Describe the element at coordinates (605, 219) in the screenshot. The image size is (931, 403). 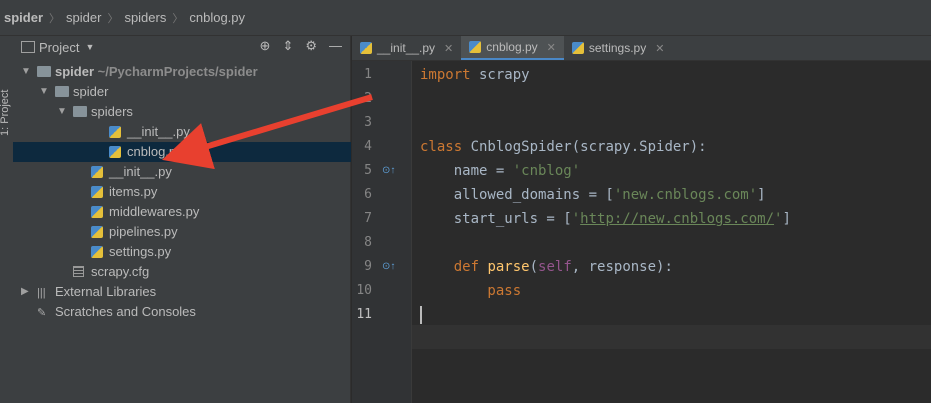
I see `code-line: start_urls = ['http://new.cnblogs.com/']` at that location.